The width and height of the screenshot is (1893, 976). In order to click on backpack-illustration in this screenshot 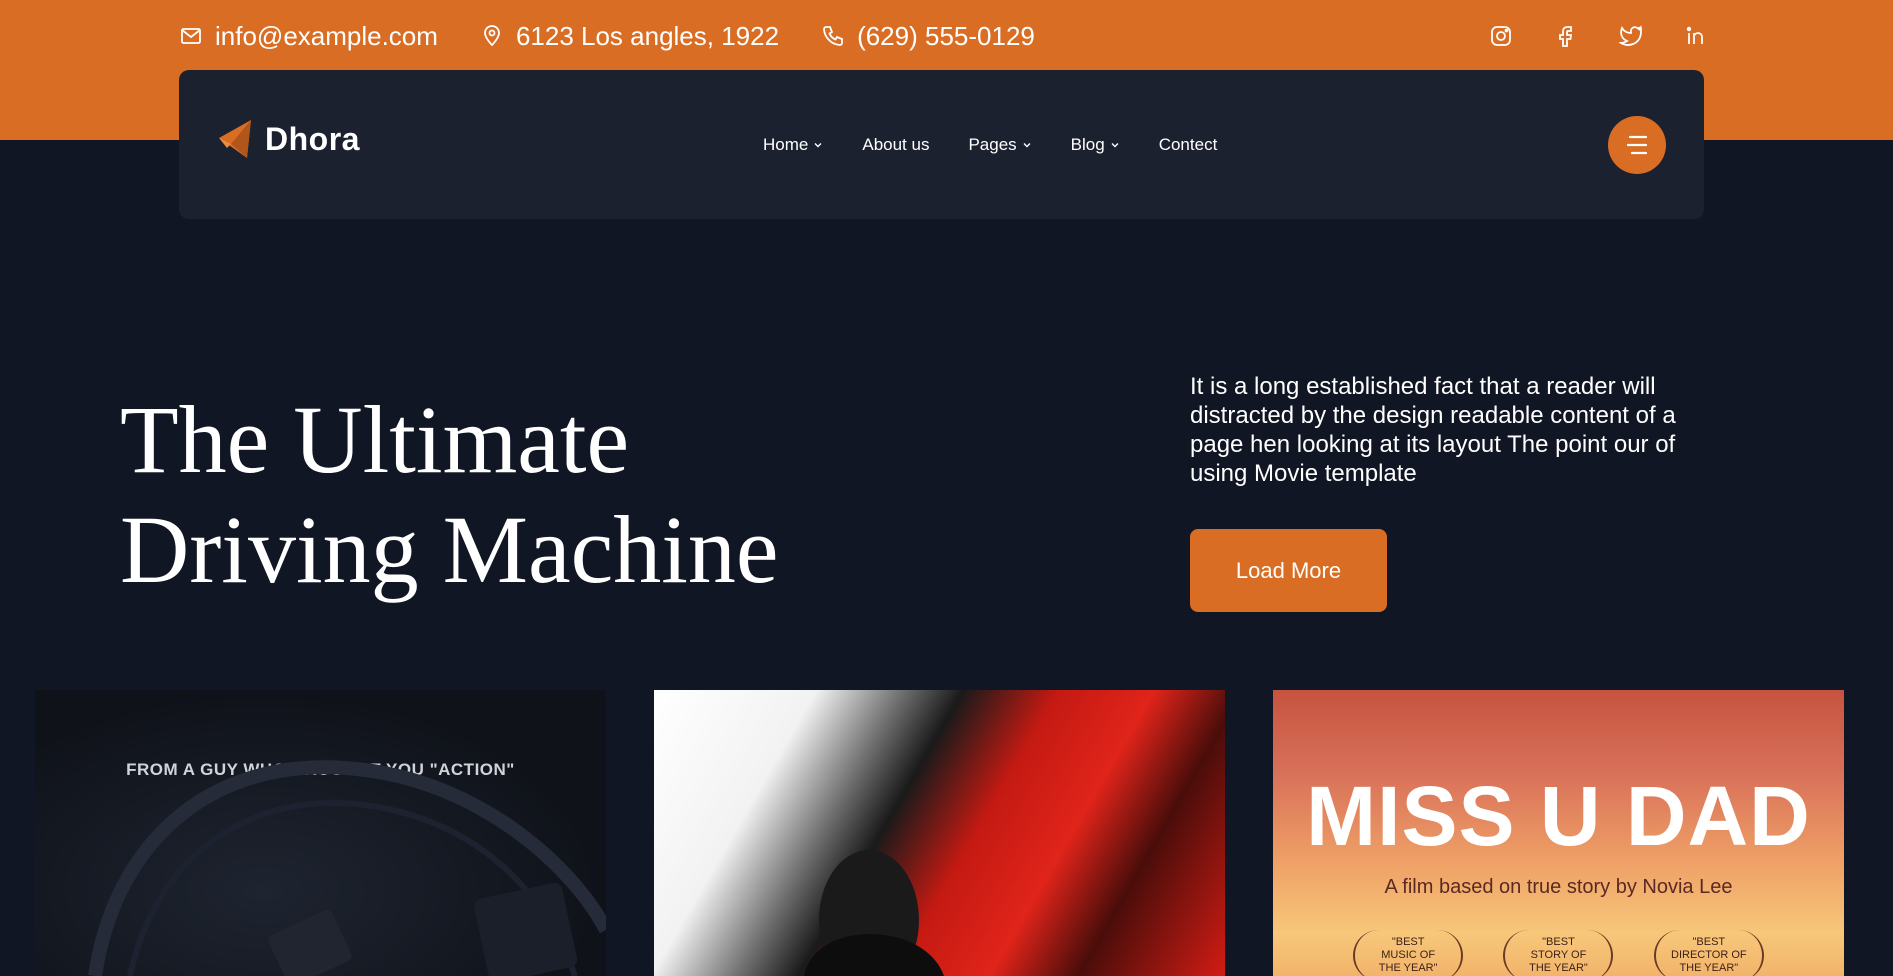, I will do `click(347, 868)`.